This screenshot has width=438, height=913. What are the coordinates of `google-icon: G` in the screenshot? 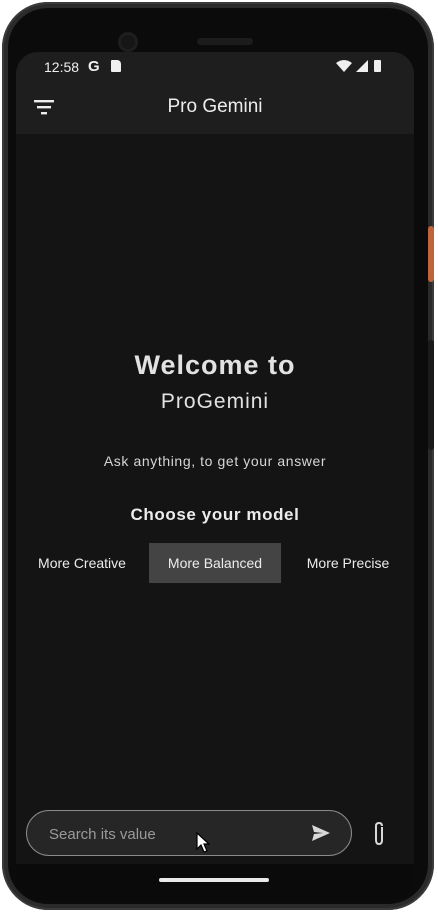 It's located at (94, 66).